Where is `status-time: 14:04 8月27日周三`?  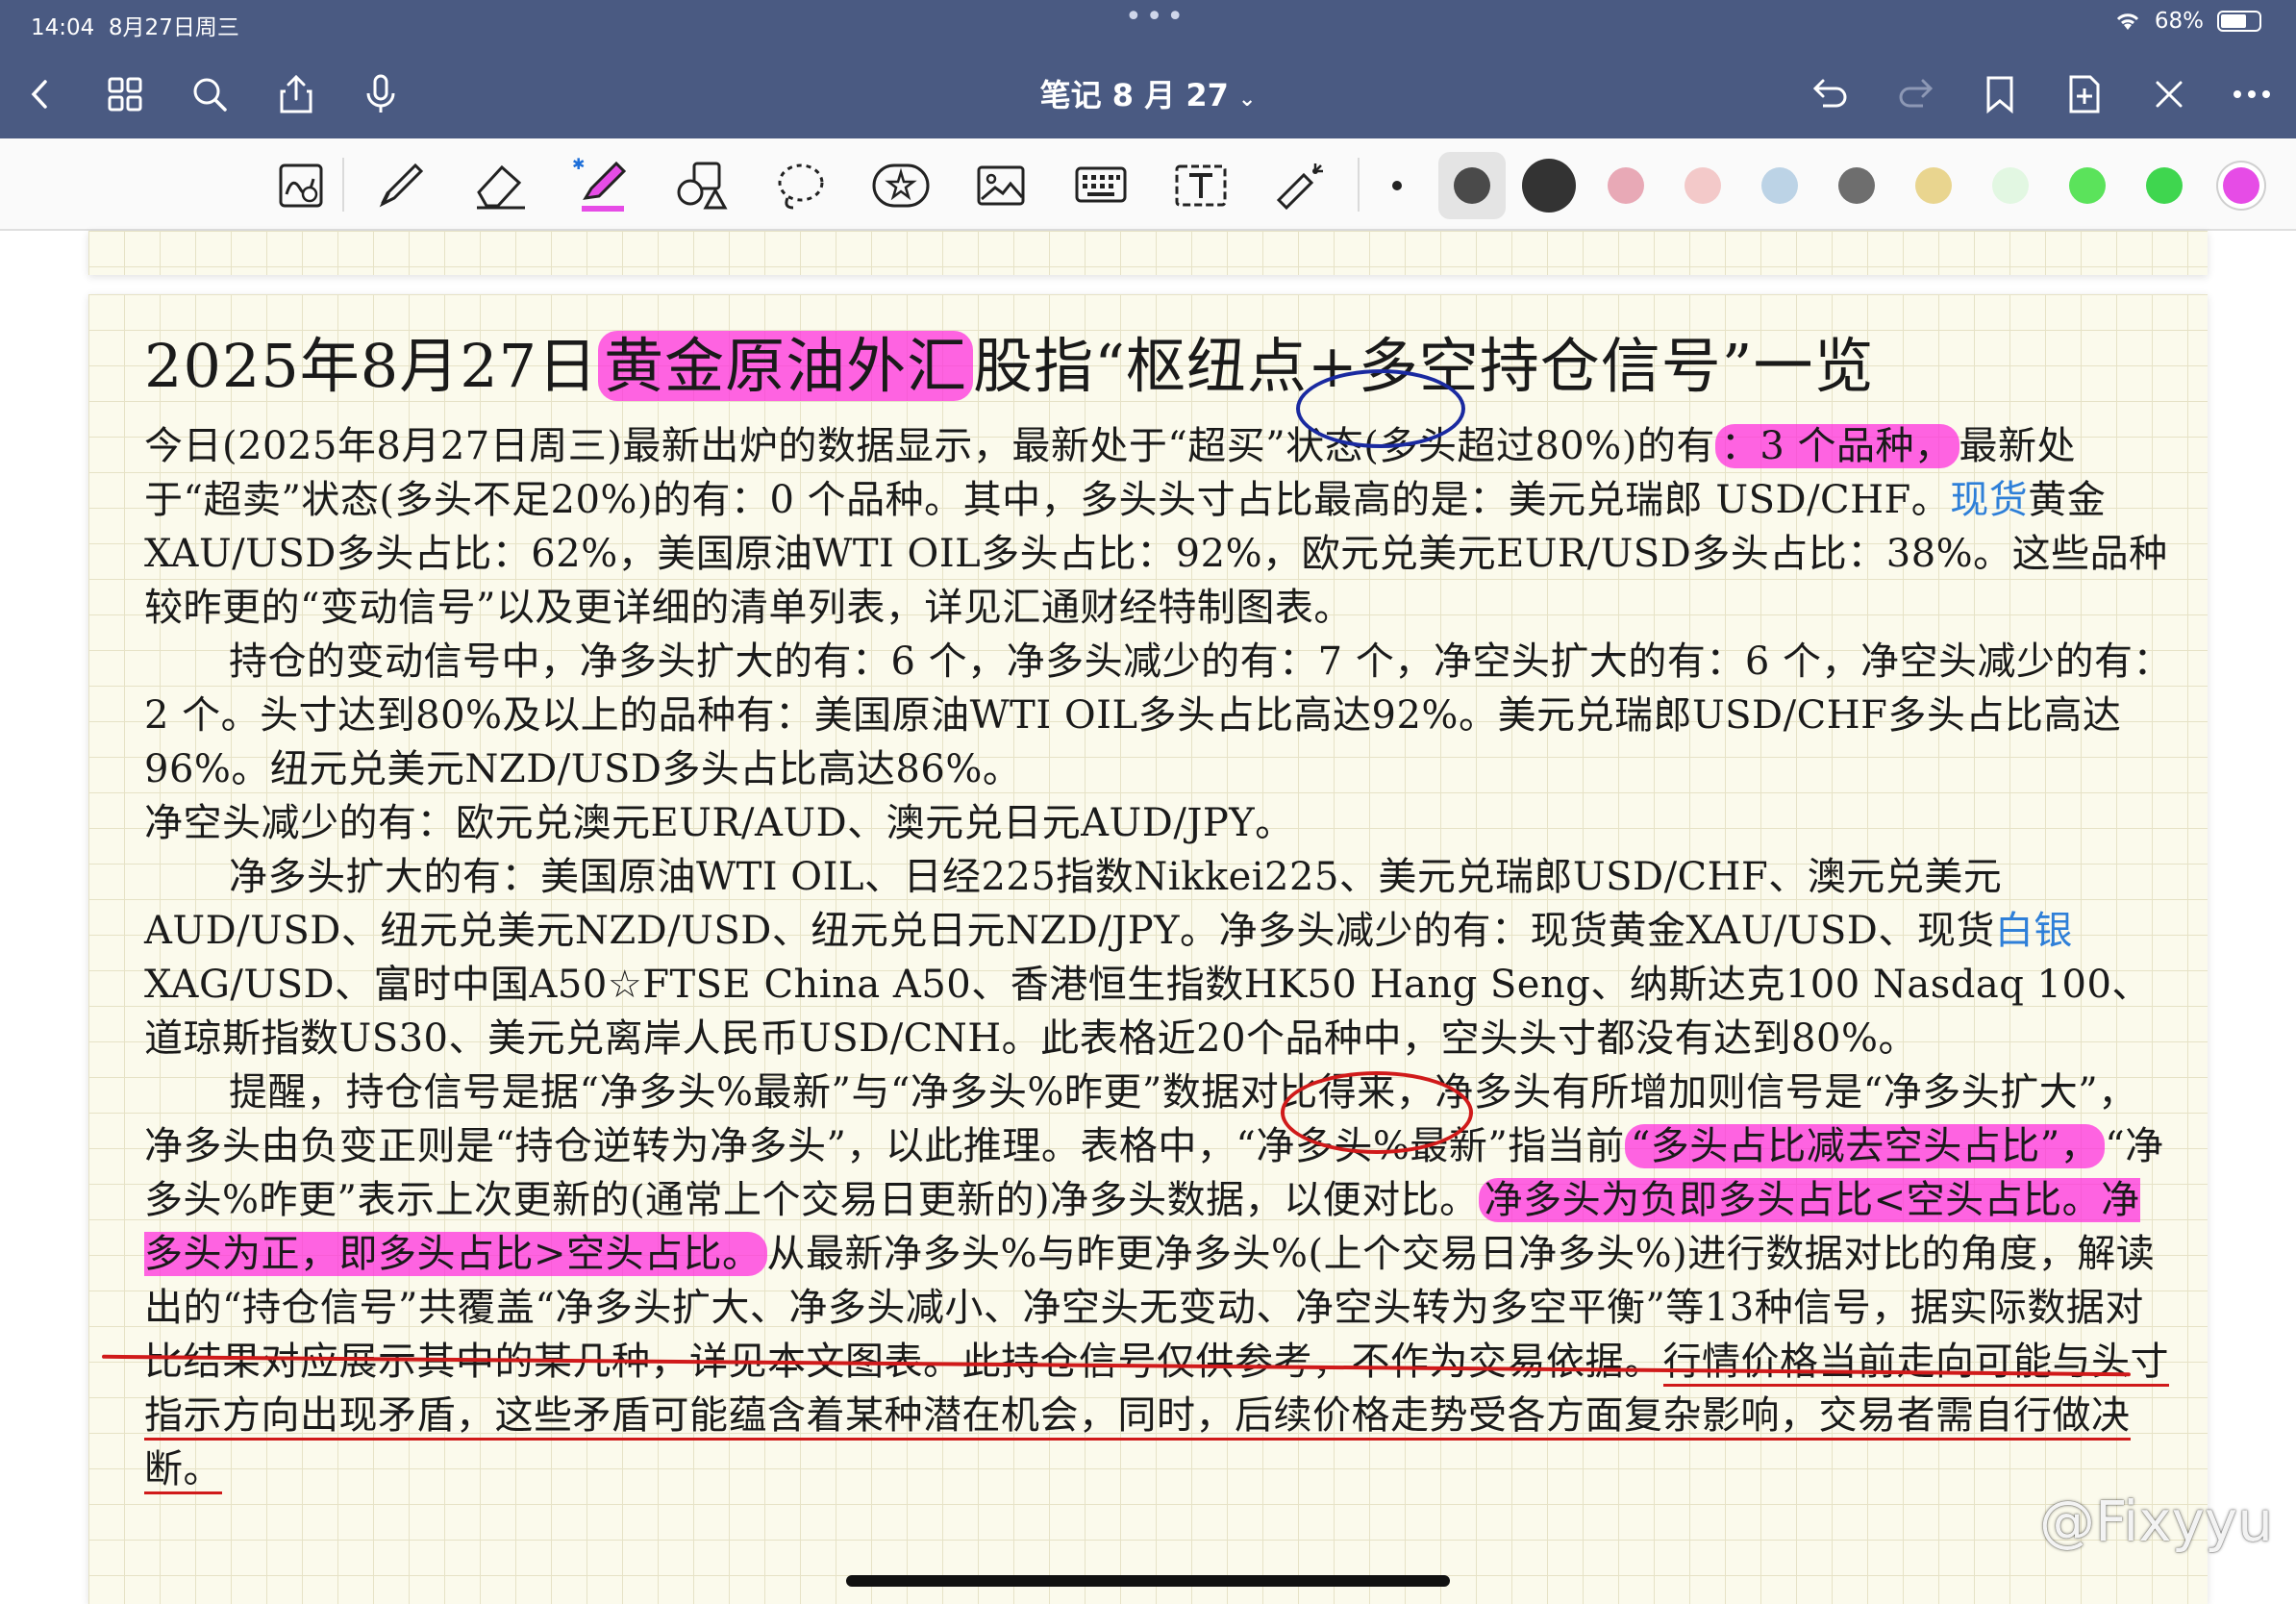 status-time: 14:04 8月27日周三 is located at coordinates (135, 27).